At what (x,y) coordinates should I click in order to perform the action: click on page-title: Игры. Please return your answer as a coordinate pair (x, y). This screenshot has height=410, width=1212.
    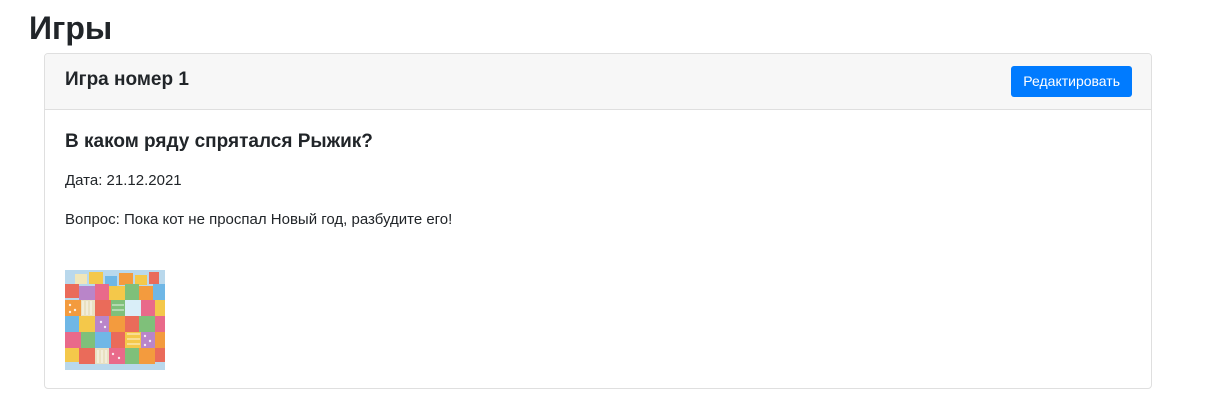
    Looking at the image, I should click on (71, 28).